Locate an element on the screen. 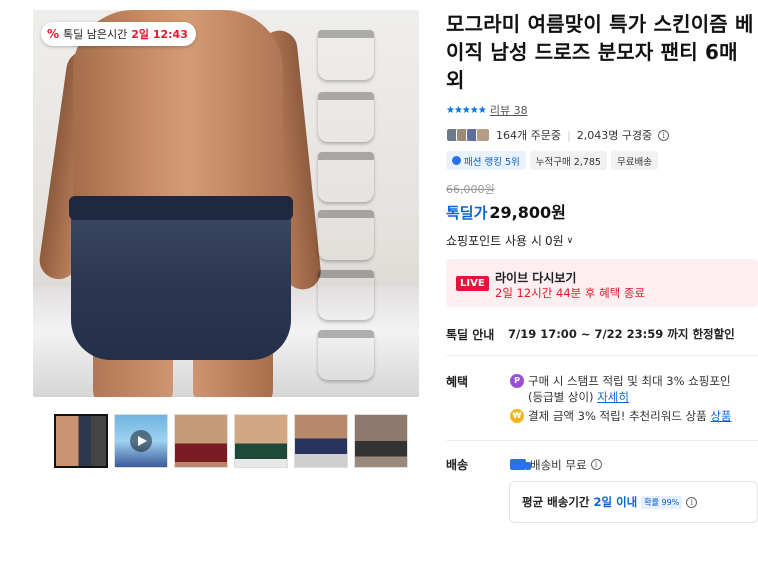  stats-row: 164개 주문중 | 2,043명 구경중 i is located at coordinates (602, 135).